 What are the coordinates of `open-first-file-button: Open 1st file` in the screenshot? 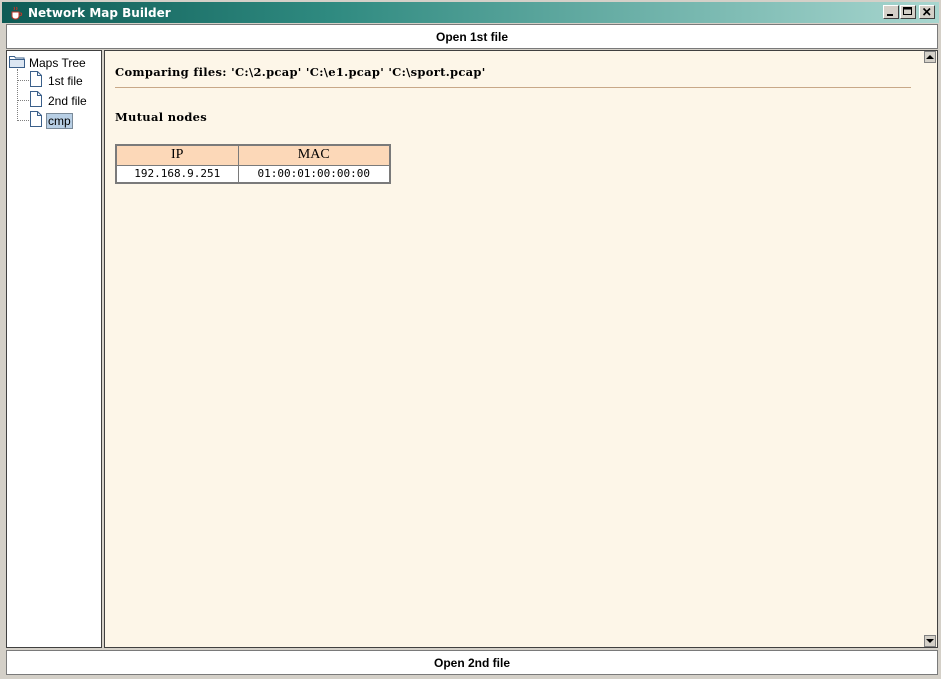 It's located at (472, 36).